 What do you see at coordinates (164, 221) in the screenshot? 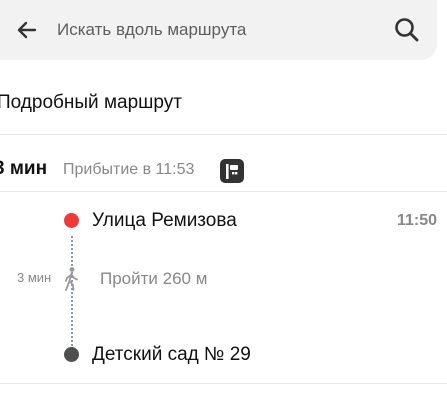
I see `start-stop-name: Улица Ремизова` at bounding box center [164, 221].